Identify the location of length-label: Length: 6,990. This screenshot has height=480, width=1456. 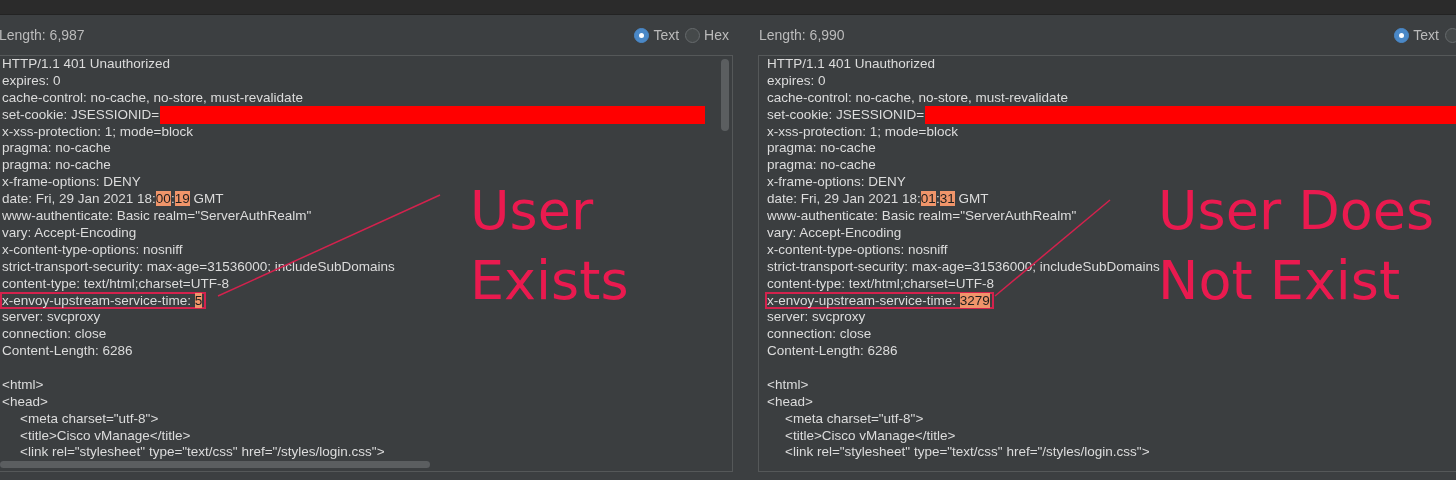
(802, 35).